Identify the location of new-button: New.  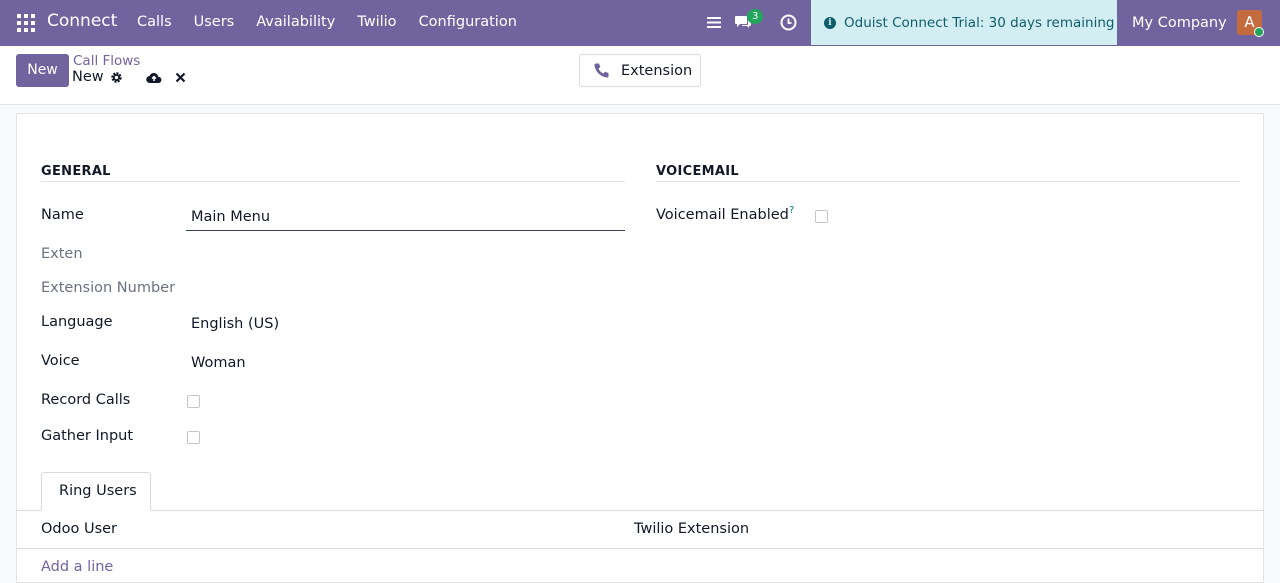
(42, 70).